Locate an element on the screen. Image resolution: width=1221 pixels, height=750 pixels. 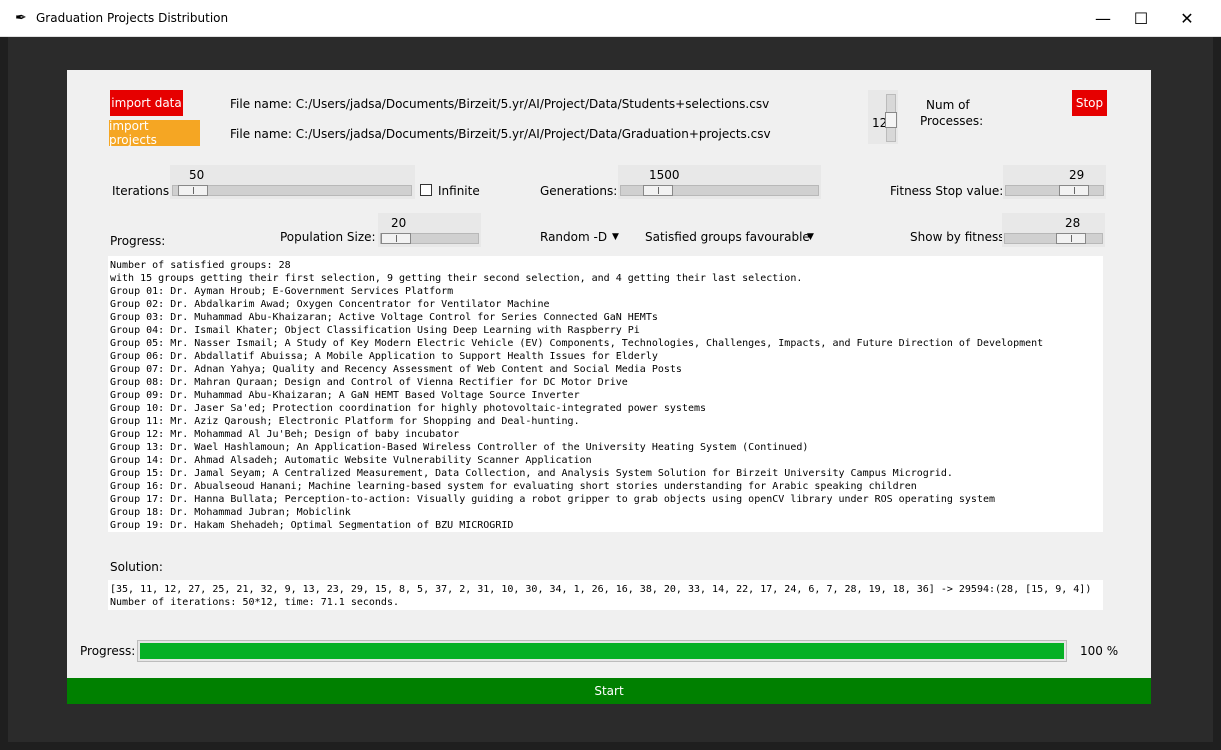
processes-label-line1: Num of is located at coordinates (948, 105).